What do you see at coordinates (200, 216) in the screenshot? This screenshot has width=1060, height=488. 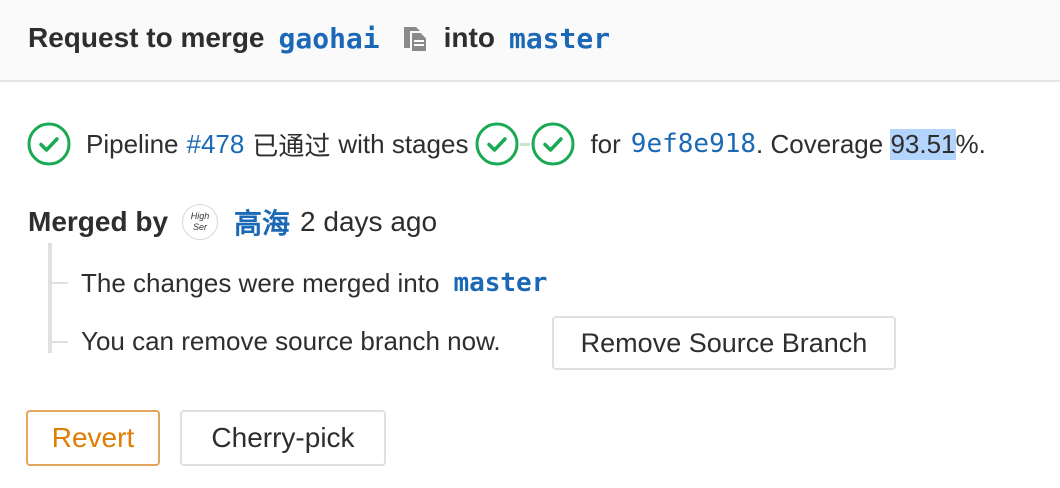 I see `avatar-text-line1: High` at bounding box center [200, 216].